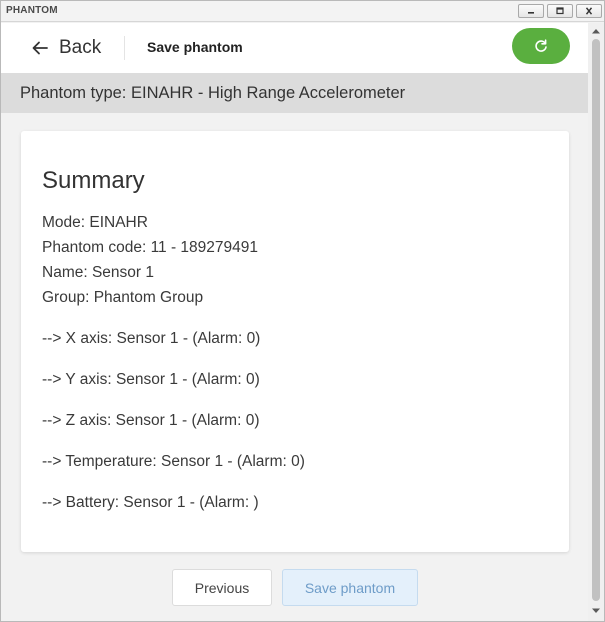  I want to click on minimize-button, so click(531, 11).